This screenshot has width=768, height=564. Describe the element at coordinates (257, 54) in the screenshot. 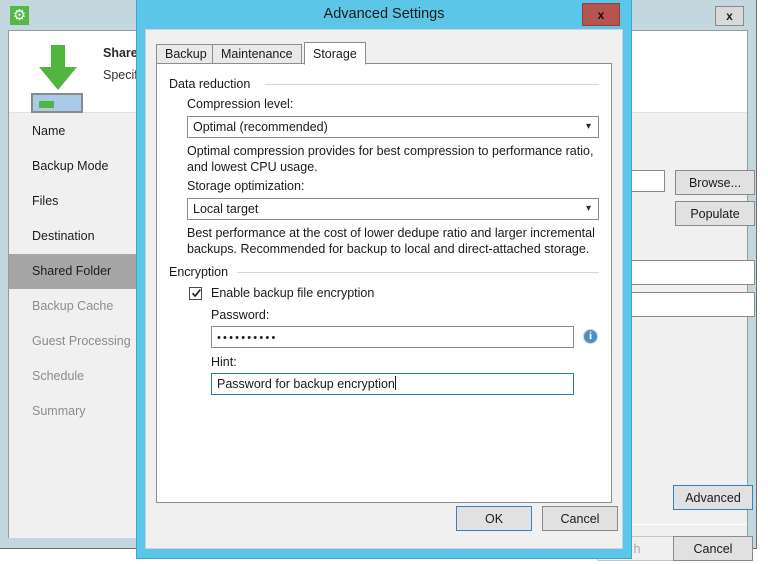

I see `tab-maintenance: Maintenance` at that location.